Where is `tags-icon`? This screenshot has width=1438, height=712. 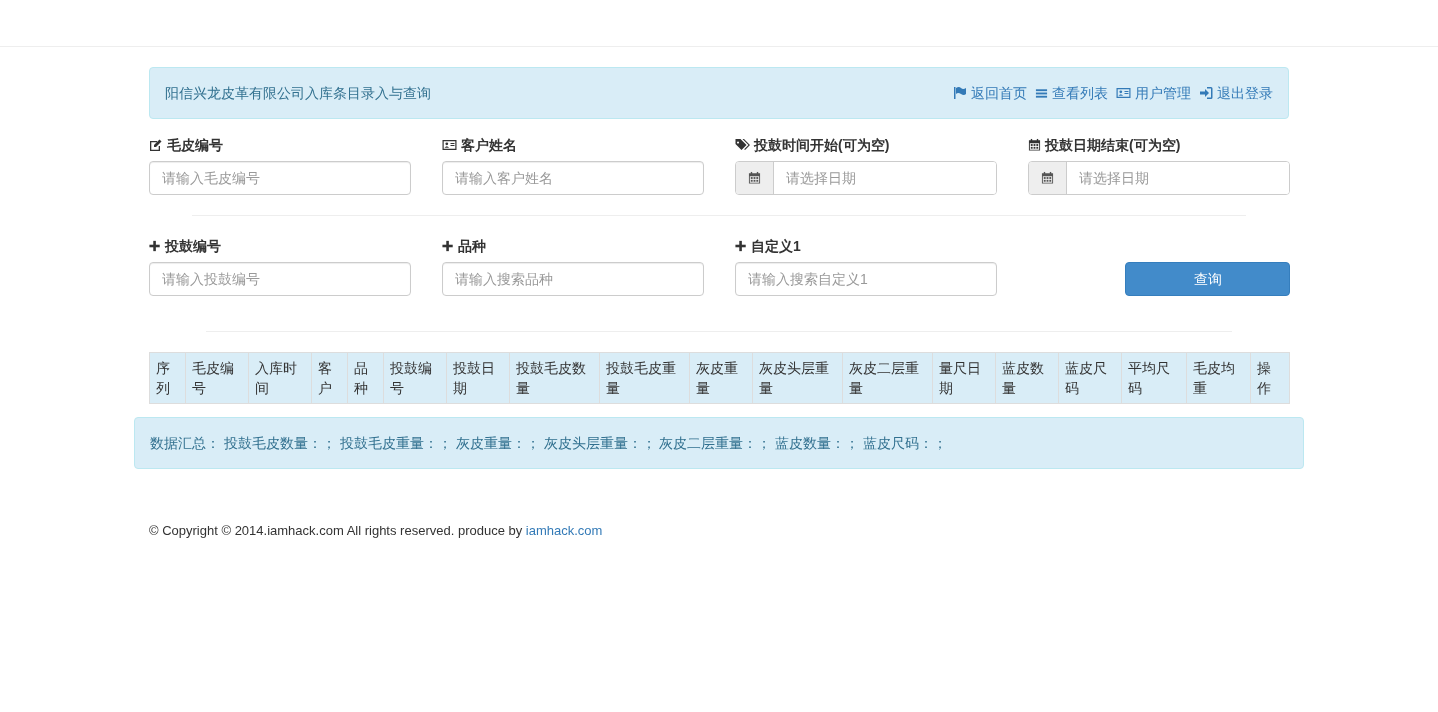
tags-icon is located at coordinates (742, 145).